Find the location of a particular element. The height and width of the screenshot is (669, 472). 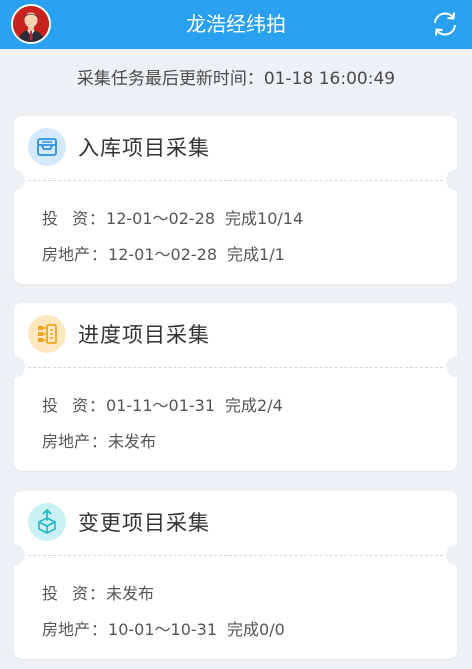

refresh-icon is located at coordinates (445, 24).